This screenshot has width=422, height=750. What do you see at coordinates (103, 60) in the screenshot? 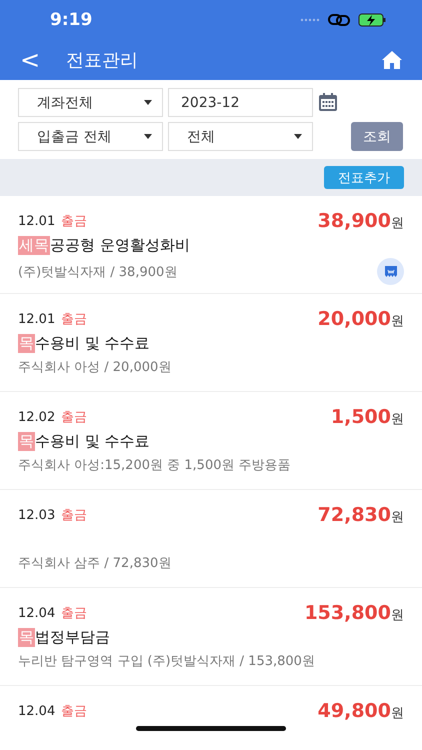
I see `page-title: 전표관리` at bounding box center [103, 60].